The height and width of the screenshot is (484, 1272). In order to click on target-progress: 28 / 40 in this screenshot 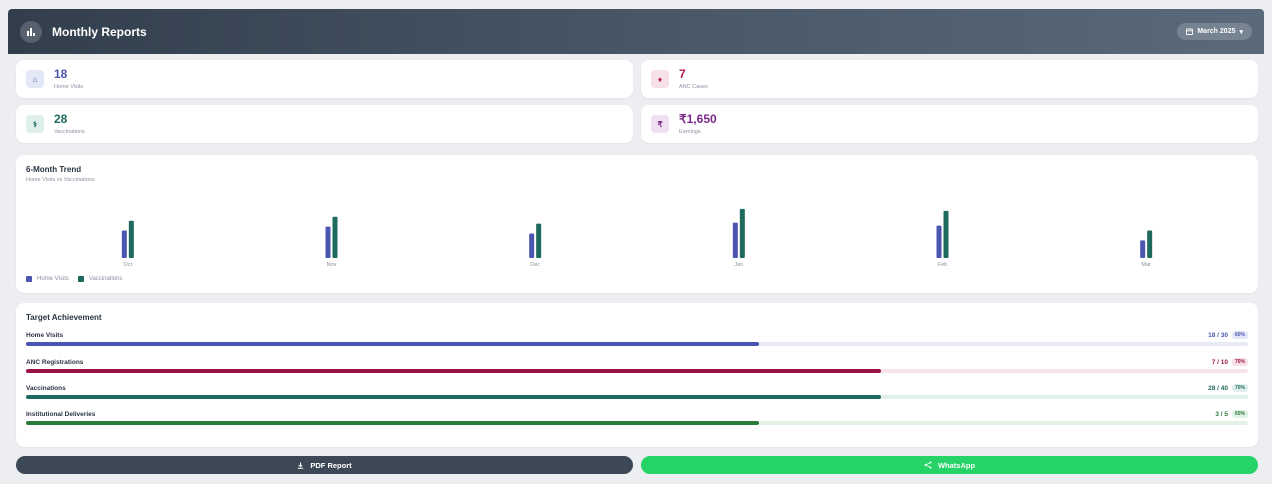, I will do `click(1218, 388)`.